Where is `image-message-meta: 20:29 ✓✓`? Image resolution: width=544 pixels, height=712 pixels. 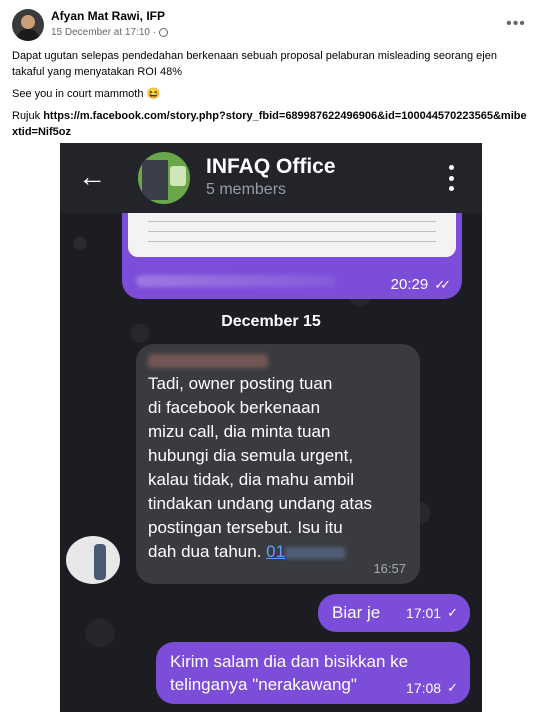 image-message-meta: 20:29 ✓✓ is located at coordinates (420, 284).